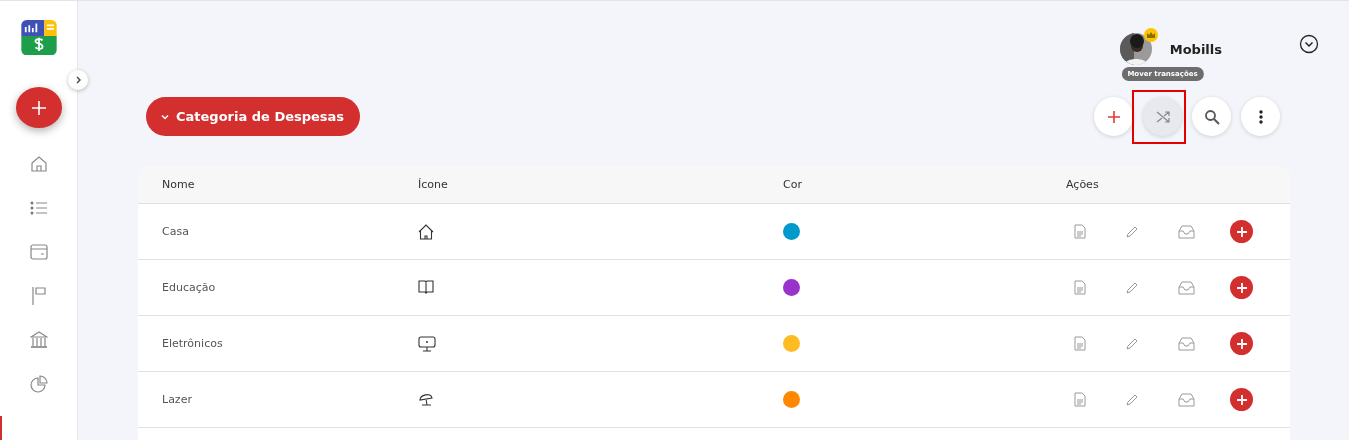  I want to click on chevron-down-icon, so click(1309, 44).